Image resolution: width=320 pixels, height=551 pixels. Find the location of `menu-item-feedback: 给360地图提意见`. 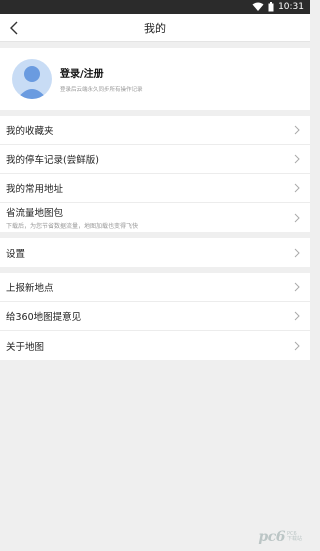

menu-item-feedback: 给360地图提意见 is located at coordinates (155, 316).